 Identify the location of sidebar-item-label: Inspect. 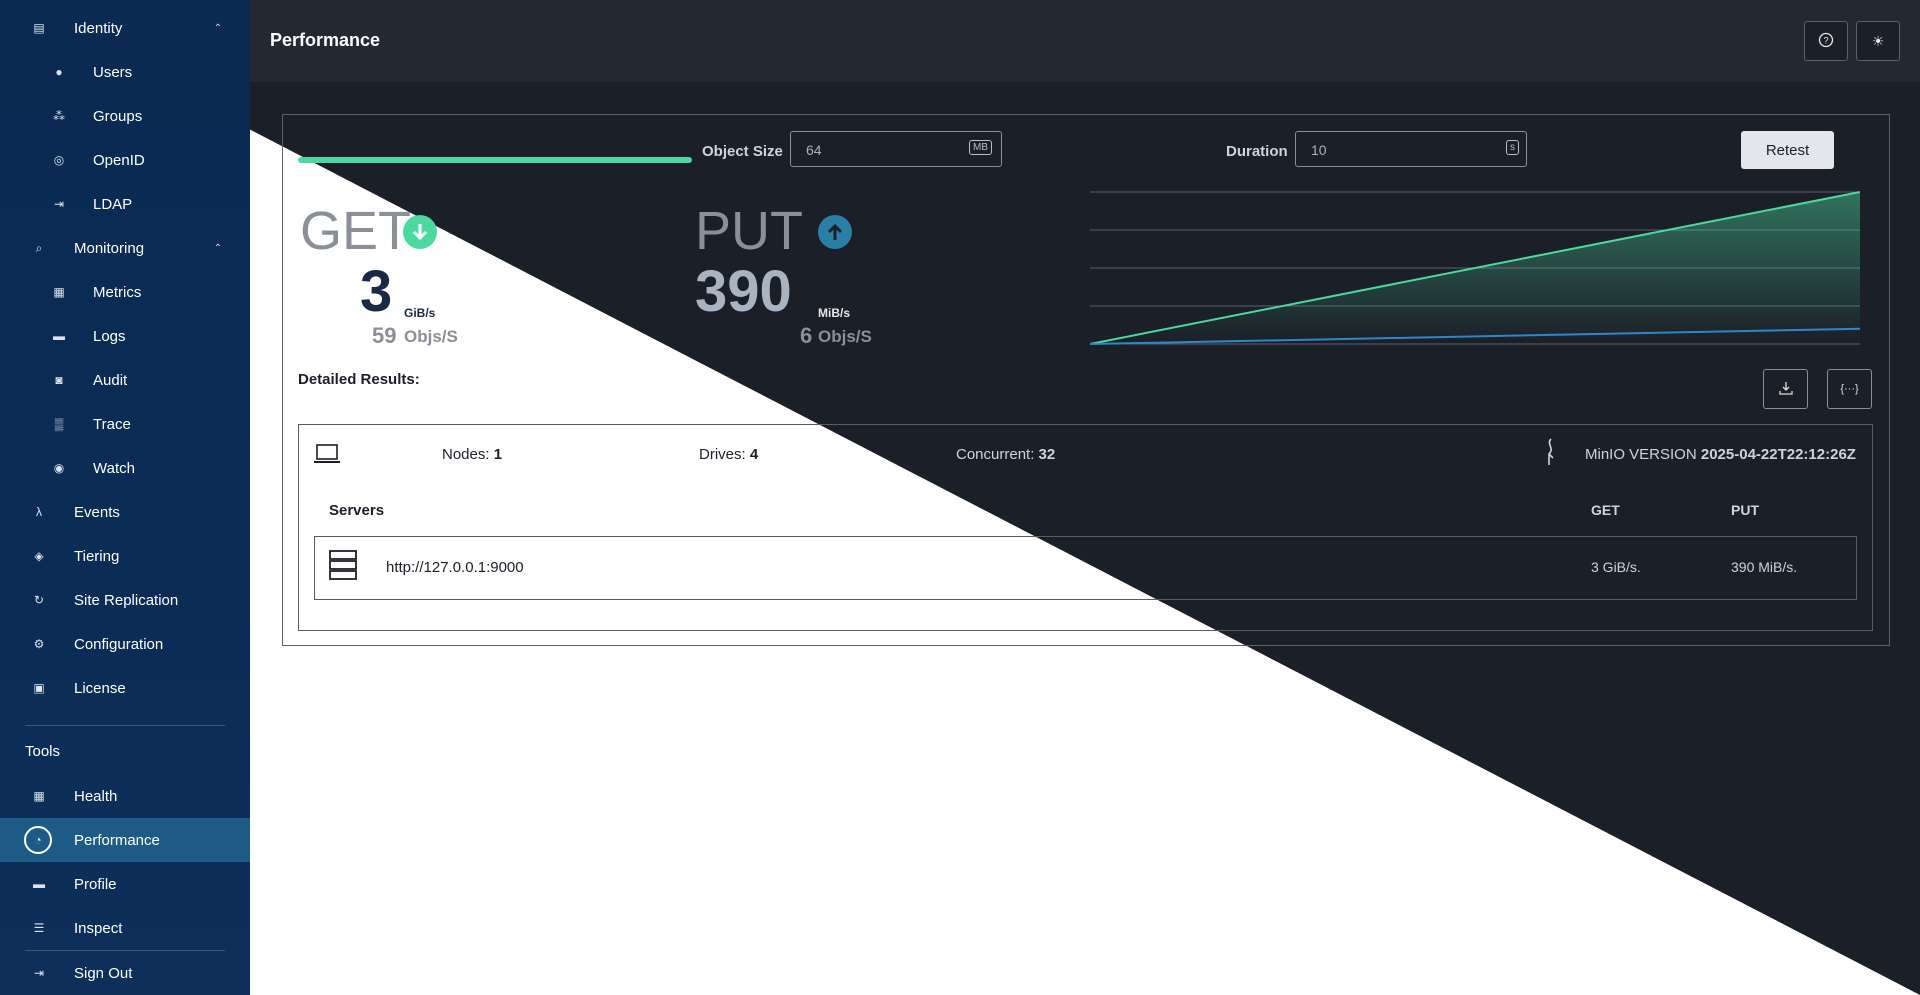
(98, 928).